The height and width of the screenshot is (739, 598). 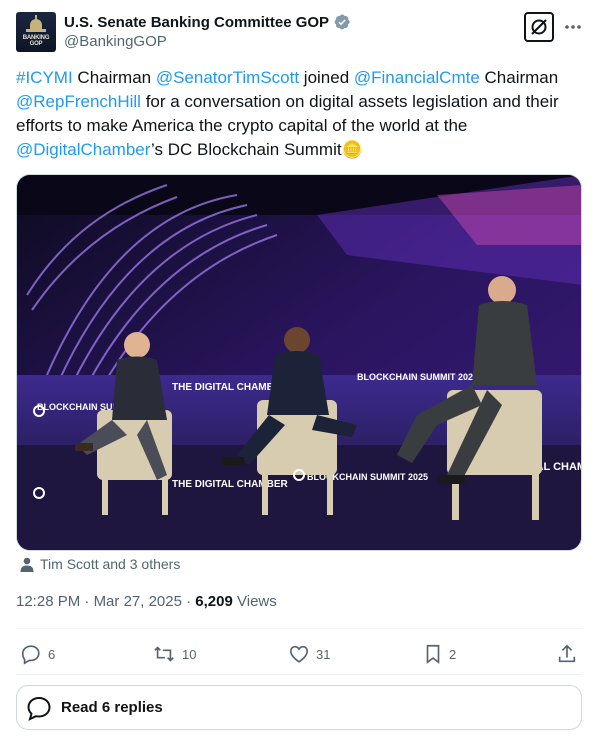 I want to click on divider-bottom, so click(x=299, y=674).